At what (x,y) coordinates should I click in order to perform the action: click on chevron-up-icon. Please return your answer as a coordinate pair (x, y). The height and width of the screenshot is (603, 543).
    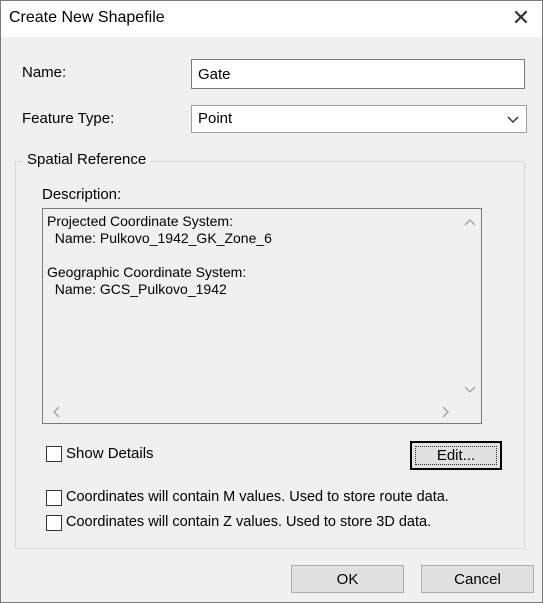
    Looking at the image, I should click on (470, 222).